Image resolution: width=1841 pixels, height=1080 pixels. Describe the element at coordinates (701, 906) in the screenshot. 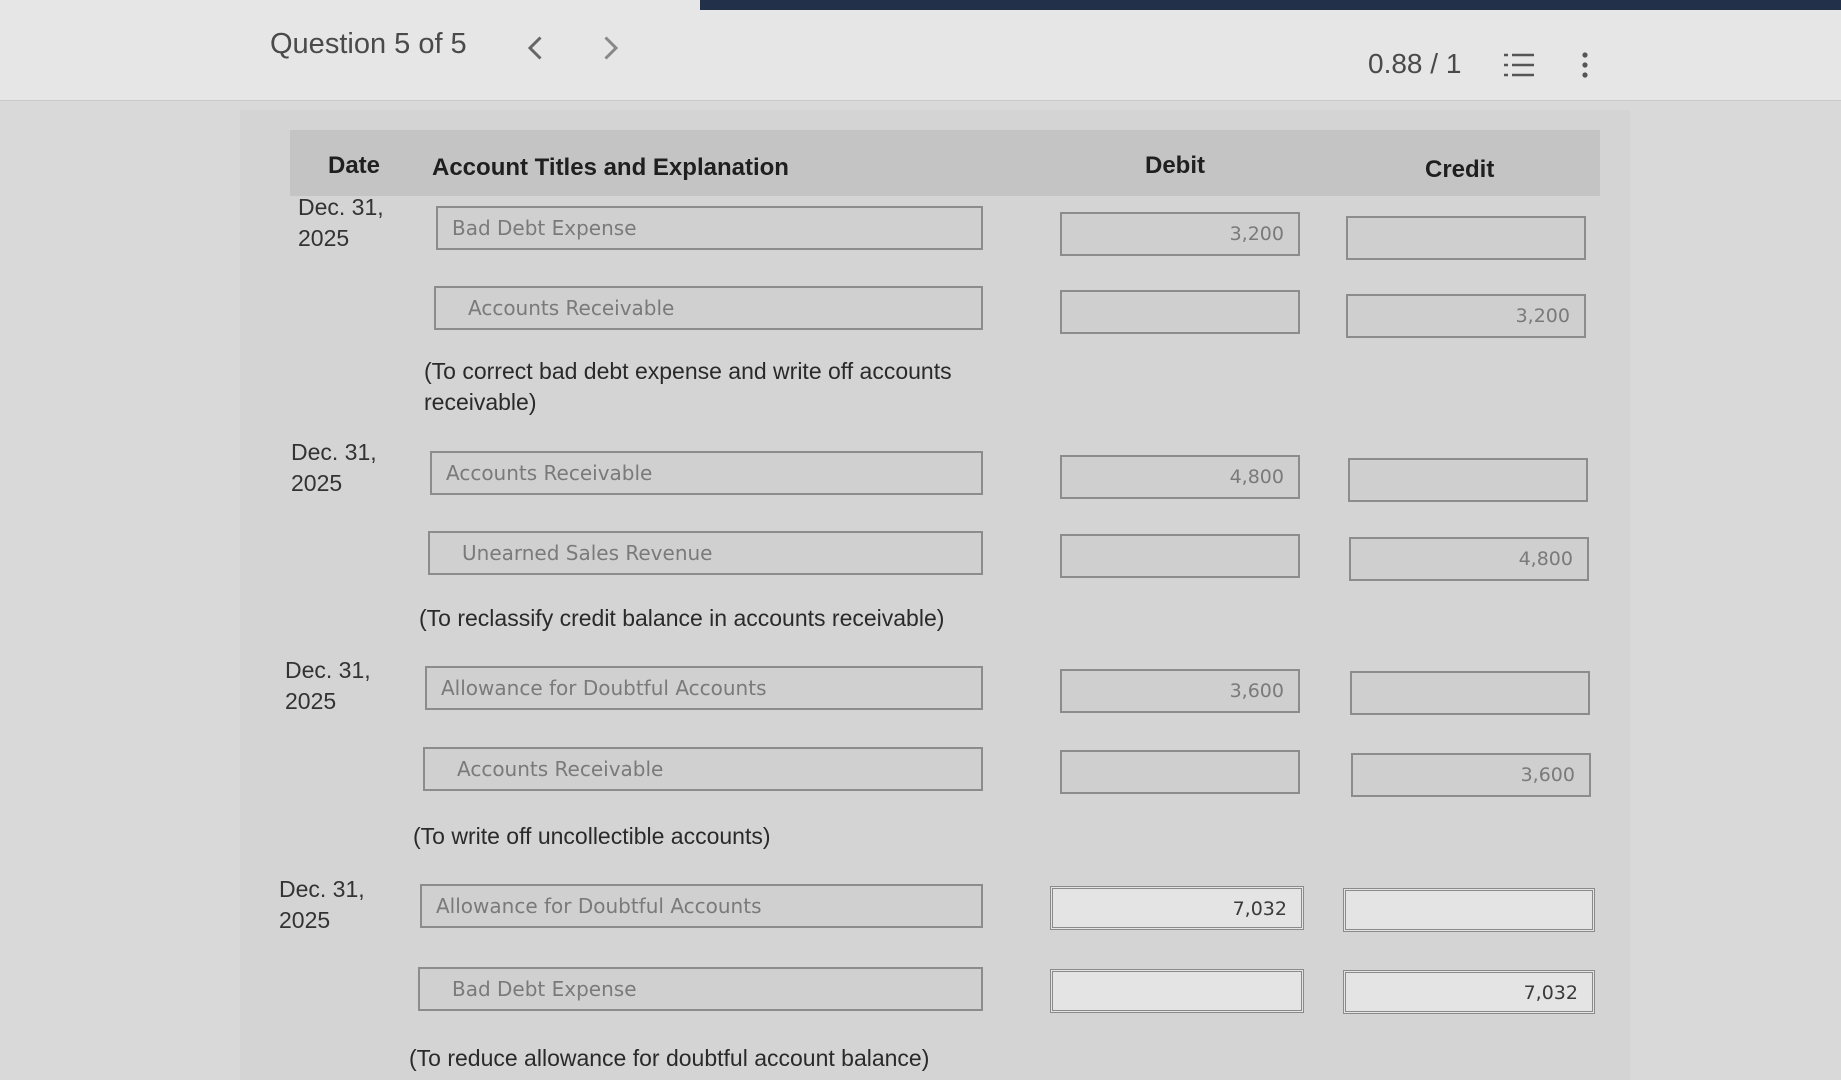

I see `entry-4-row-1-account-field: Allowance for Doubtful Accounts` at that location.